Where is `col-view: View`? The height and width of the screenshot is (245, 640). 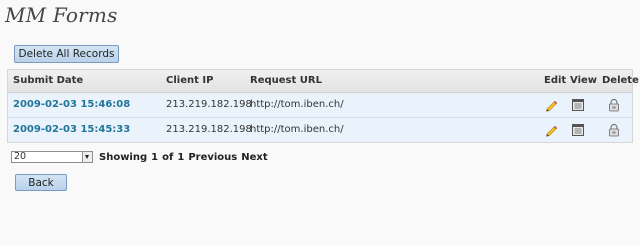 col-view: View is located at coordinates (584, 80).